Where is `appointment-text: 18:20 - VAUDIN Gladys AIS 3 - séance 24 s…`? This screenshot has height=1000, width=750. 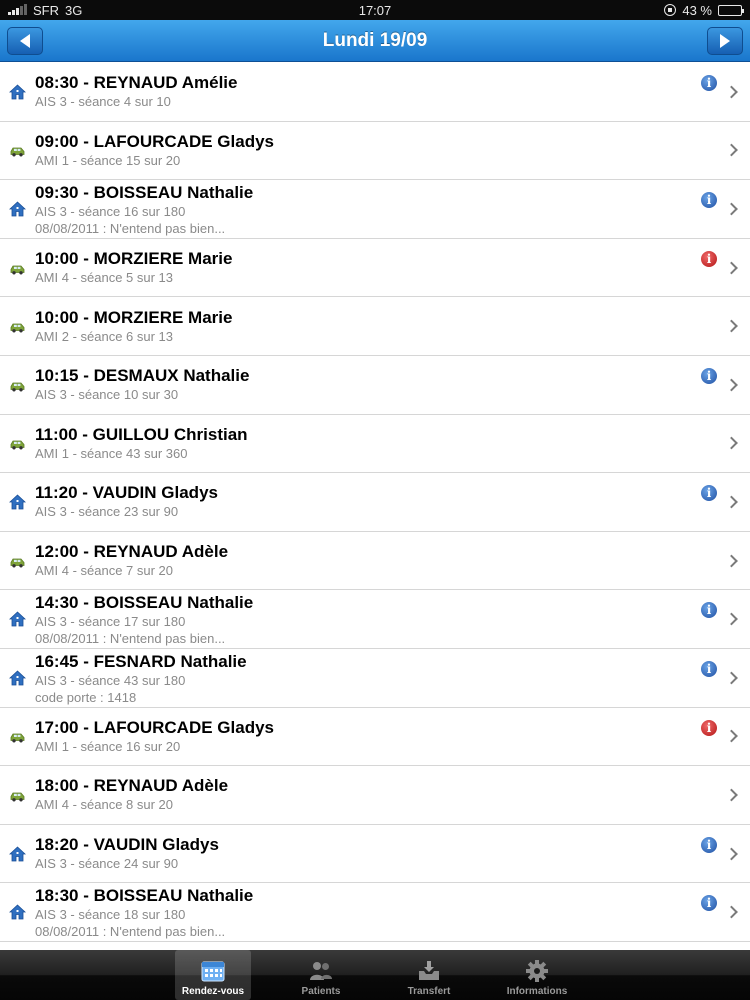 appointment-text: 18:20 - VAUDIN Gladys AIS 3 - séance 24 s… is located at coordinates (362, 854).